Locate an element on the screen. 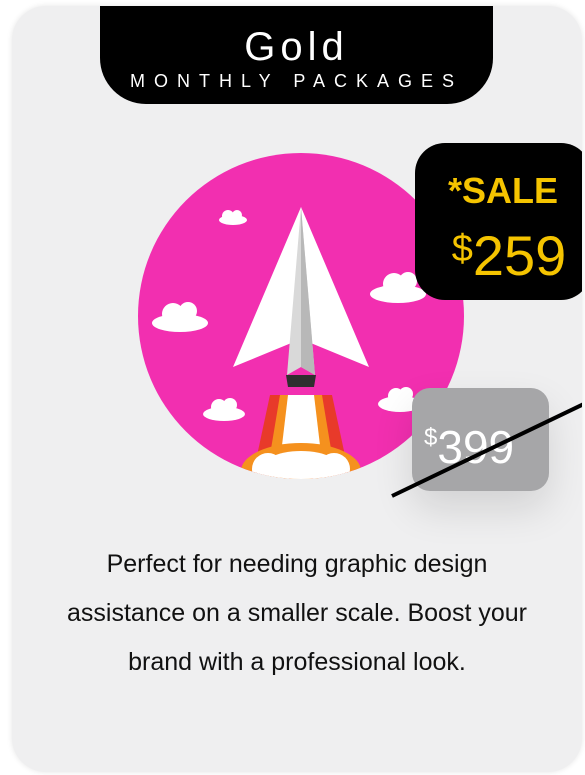 This screenshot has height=775, width=585. sale-price-badge: *SALE $259 is located at coordinates (498, 221).